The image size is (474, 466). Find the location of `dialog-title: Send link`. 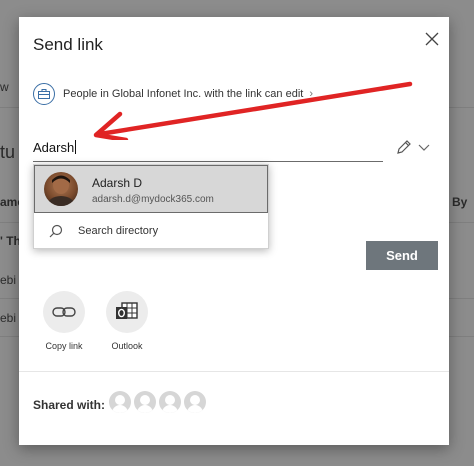

dialog-title: Send link is located at coordinates (68, 44).